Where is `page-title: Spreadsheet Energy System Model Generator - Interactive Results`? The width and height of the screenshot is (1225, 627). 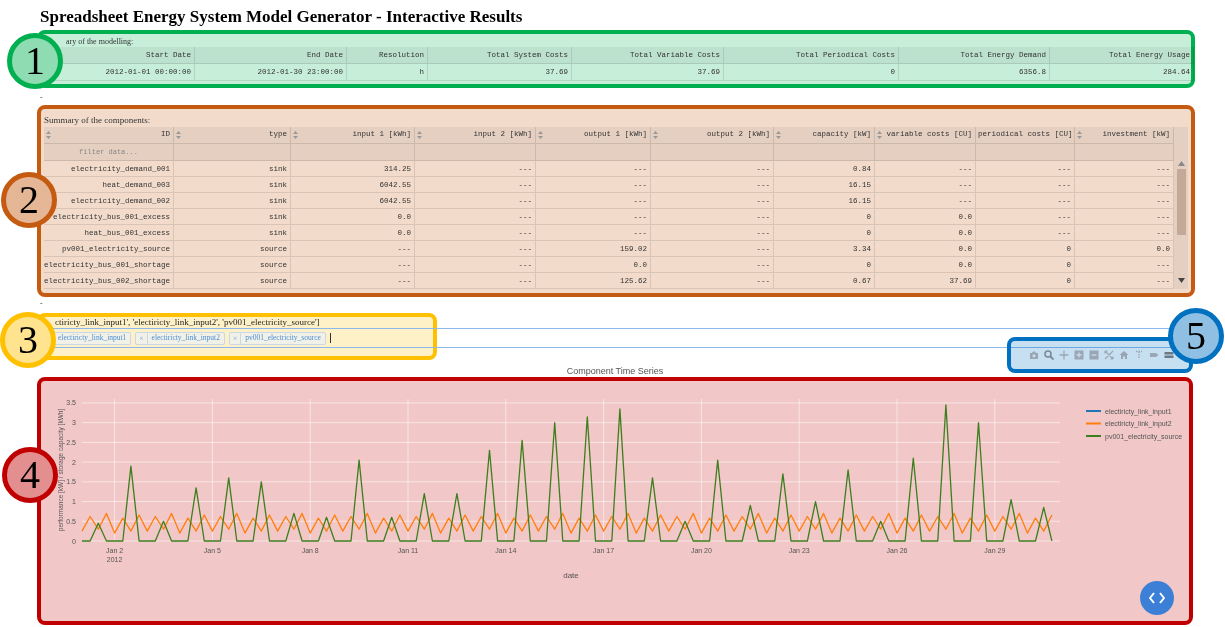 page-title: Spreadsheet Energy System Model Generator - Interactive Results is located at coordinates (281, 17).